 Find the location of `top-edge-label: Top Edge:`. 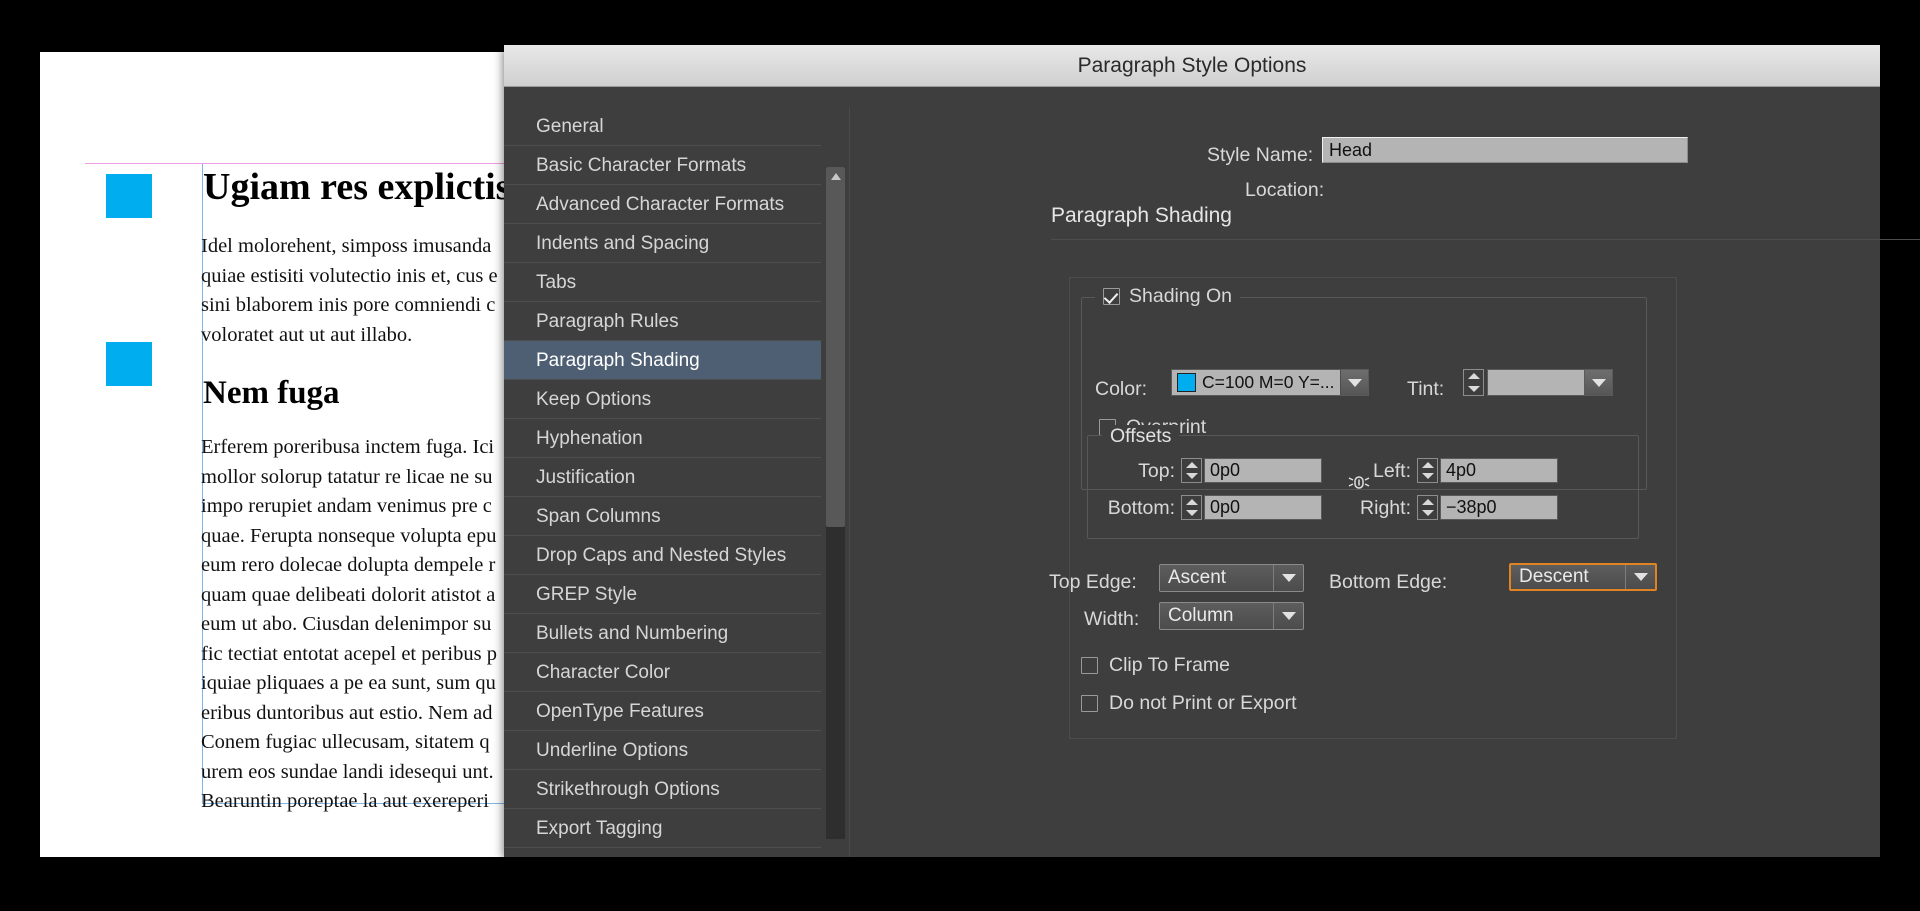

top-edge-label: Top Edge: is located at coordinates (1093, 582).